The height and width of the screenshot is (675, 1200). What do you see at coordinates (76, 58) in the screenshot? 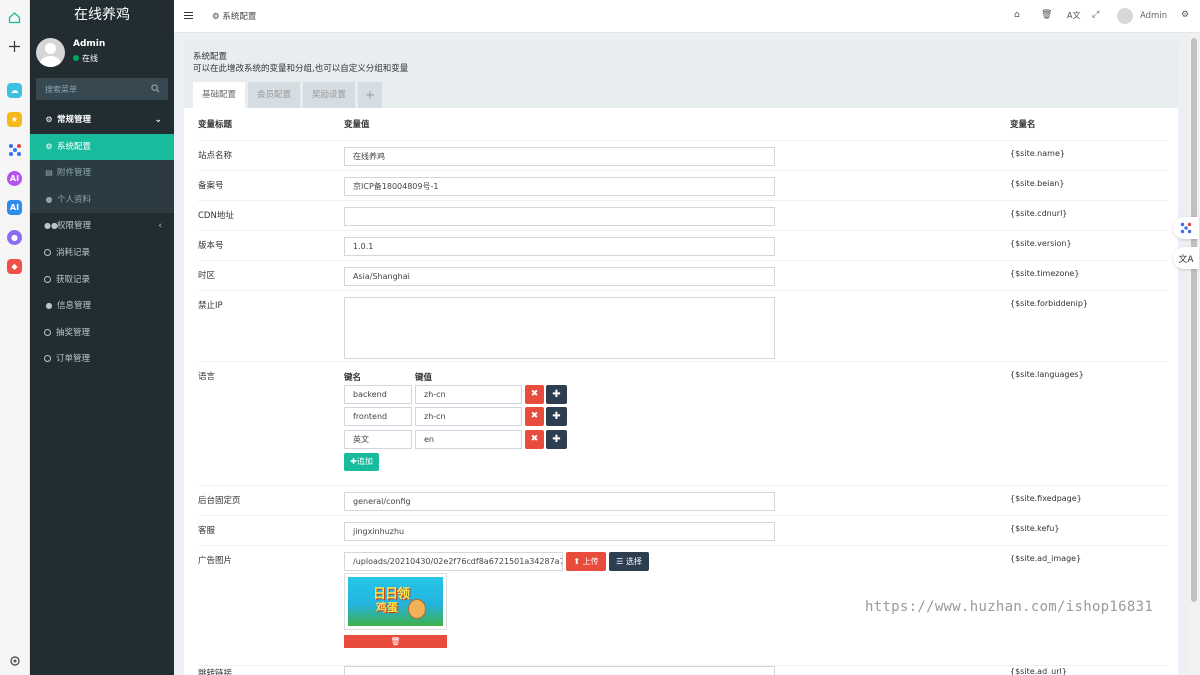
I see `online-dot-icon` at bounding box center [76, 58].